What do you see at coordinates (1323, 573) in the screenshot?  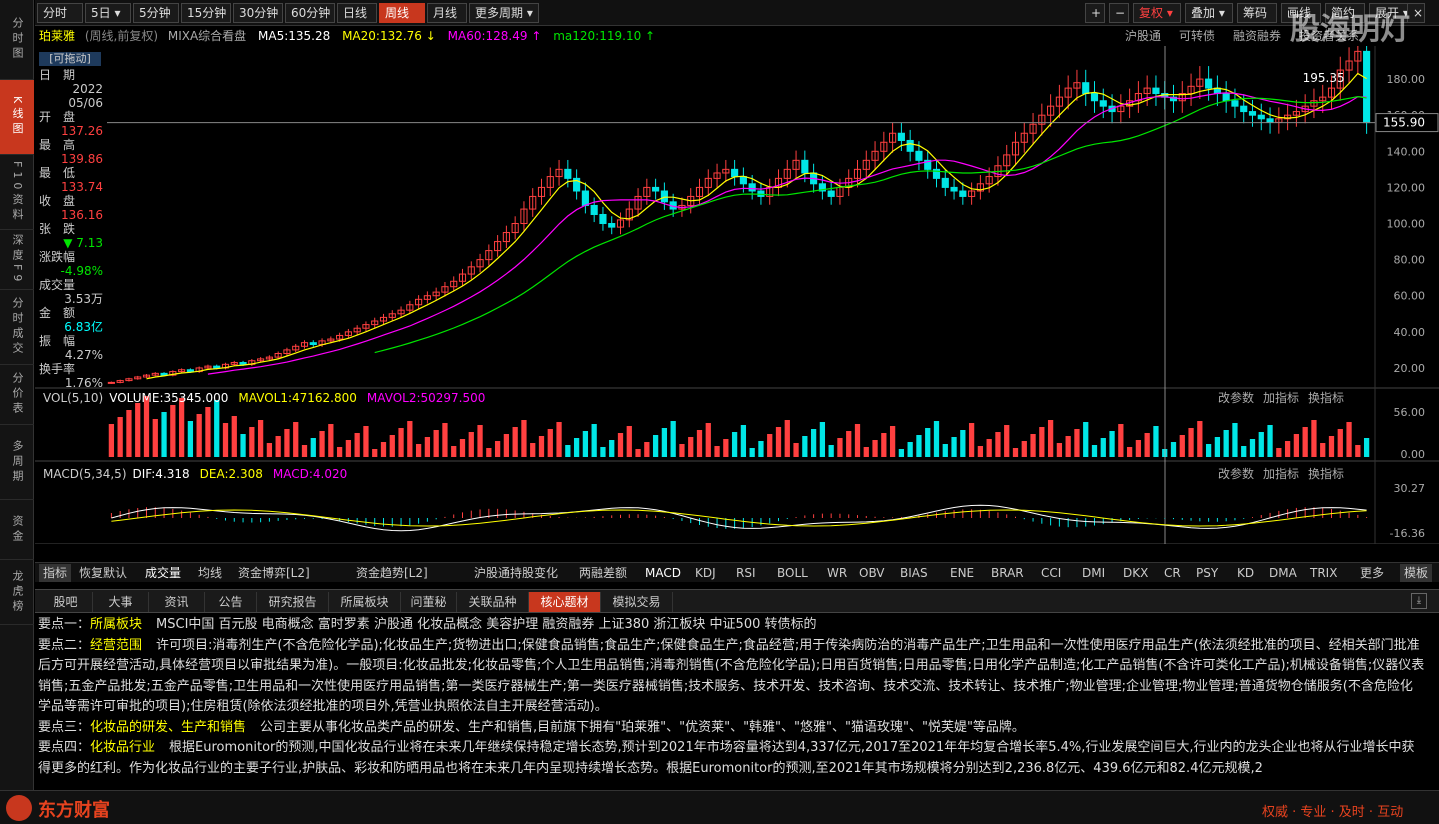 I see `indicator-tab-24: TRIX` at bounding box center [1323, 573].